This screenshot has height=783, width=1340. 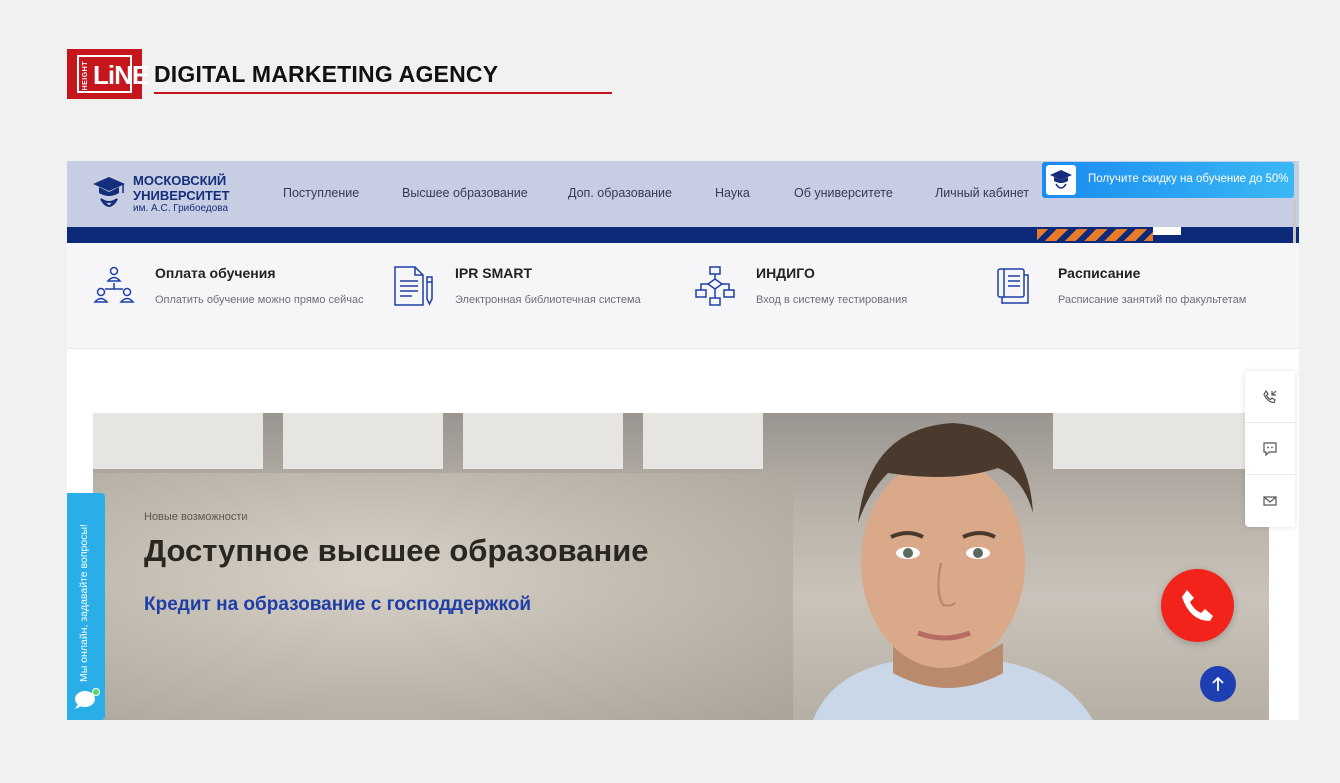 What do you see at coordinates (215, 273) in the screenshot?
I see `service-title: Оплата обучения` at bounding box center [215, 273].